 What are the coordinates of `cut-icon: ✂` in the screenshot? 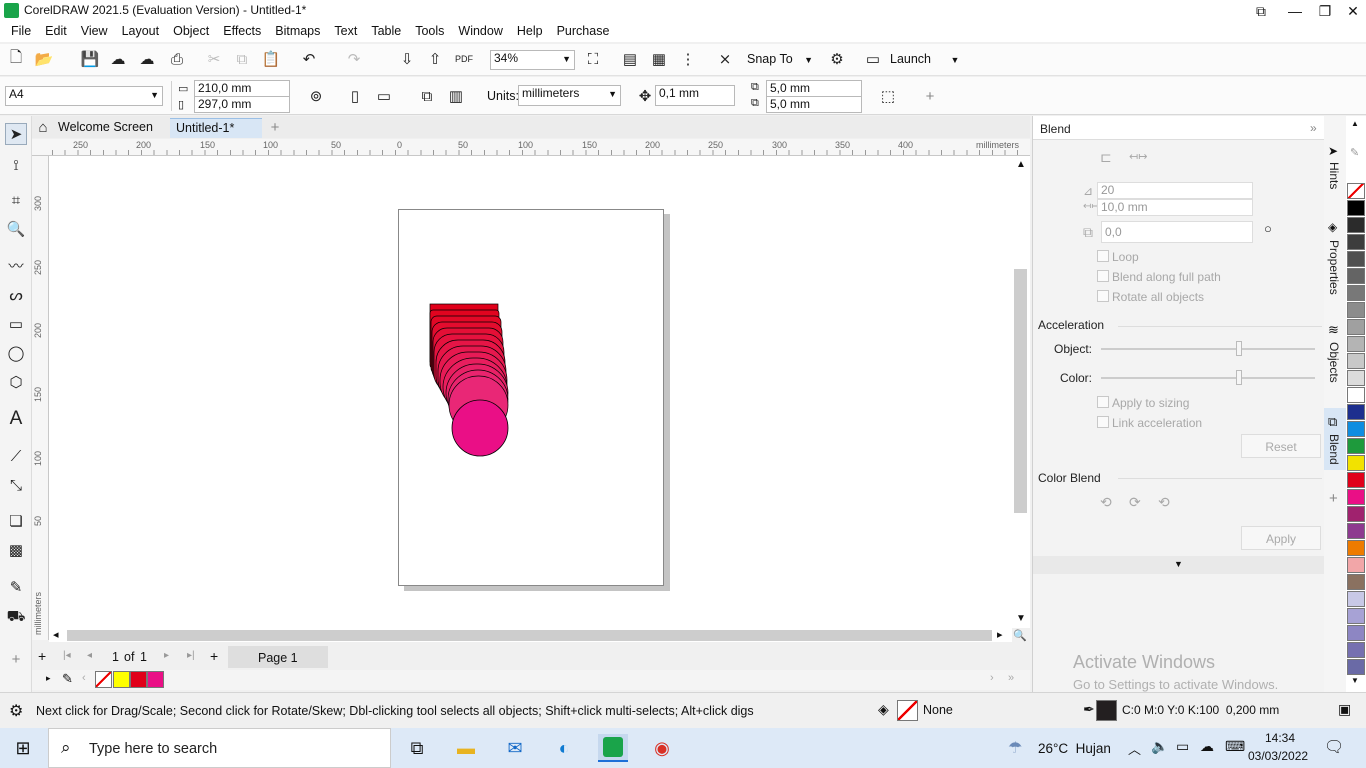 It's located at (214, 59).